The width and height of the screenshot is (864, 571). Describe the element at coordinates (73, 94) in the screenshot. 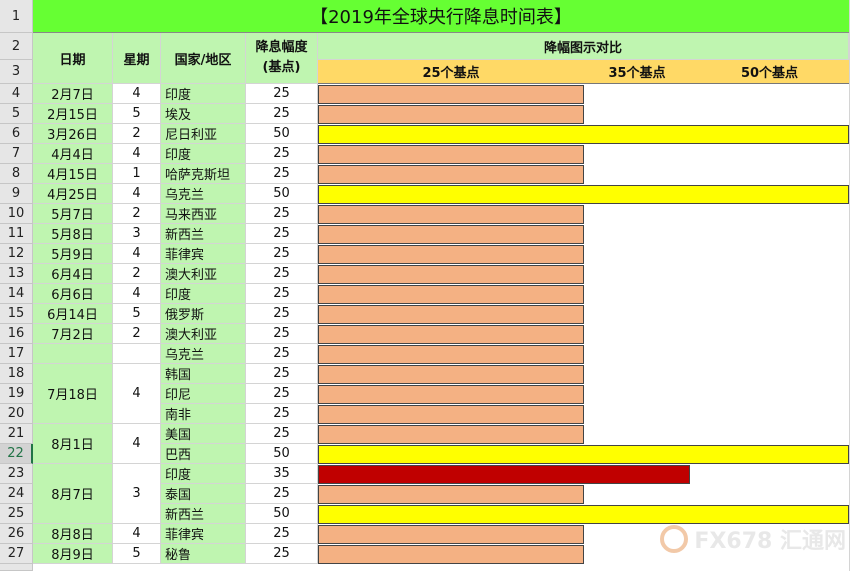

I see `date-cell: 2月7日` at that location.